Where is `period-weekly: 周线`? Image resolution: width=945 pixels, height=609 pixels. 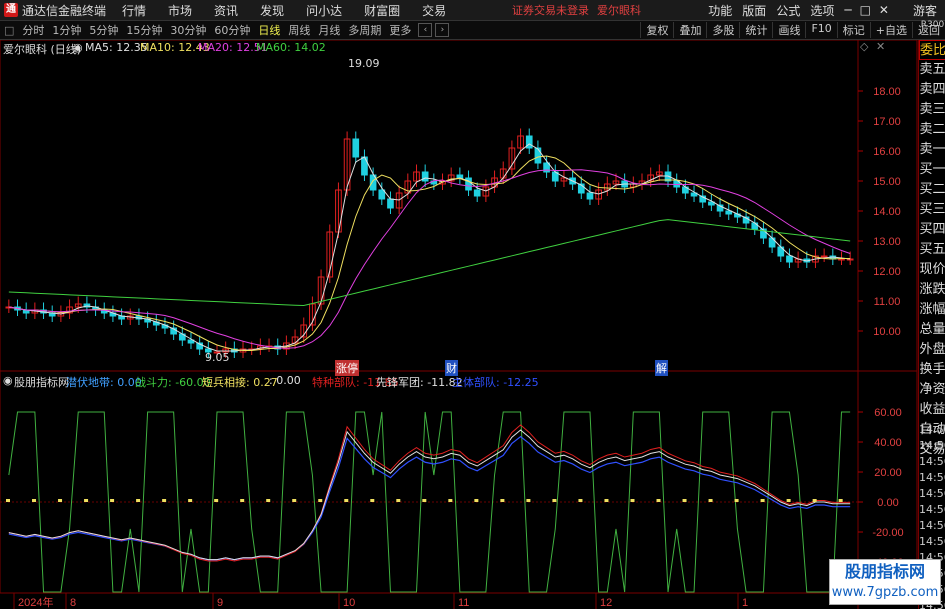
period-weekly: 周线 is located at coordinates (299, 30).